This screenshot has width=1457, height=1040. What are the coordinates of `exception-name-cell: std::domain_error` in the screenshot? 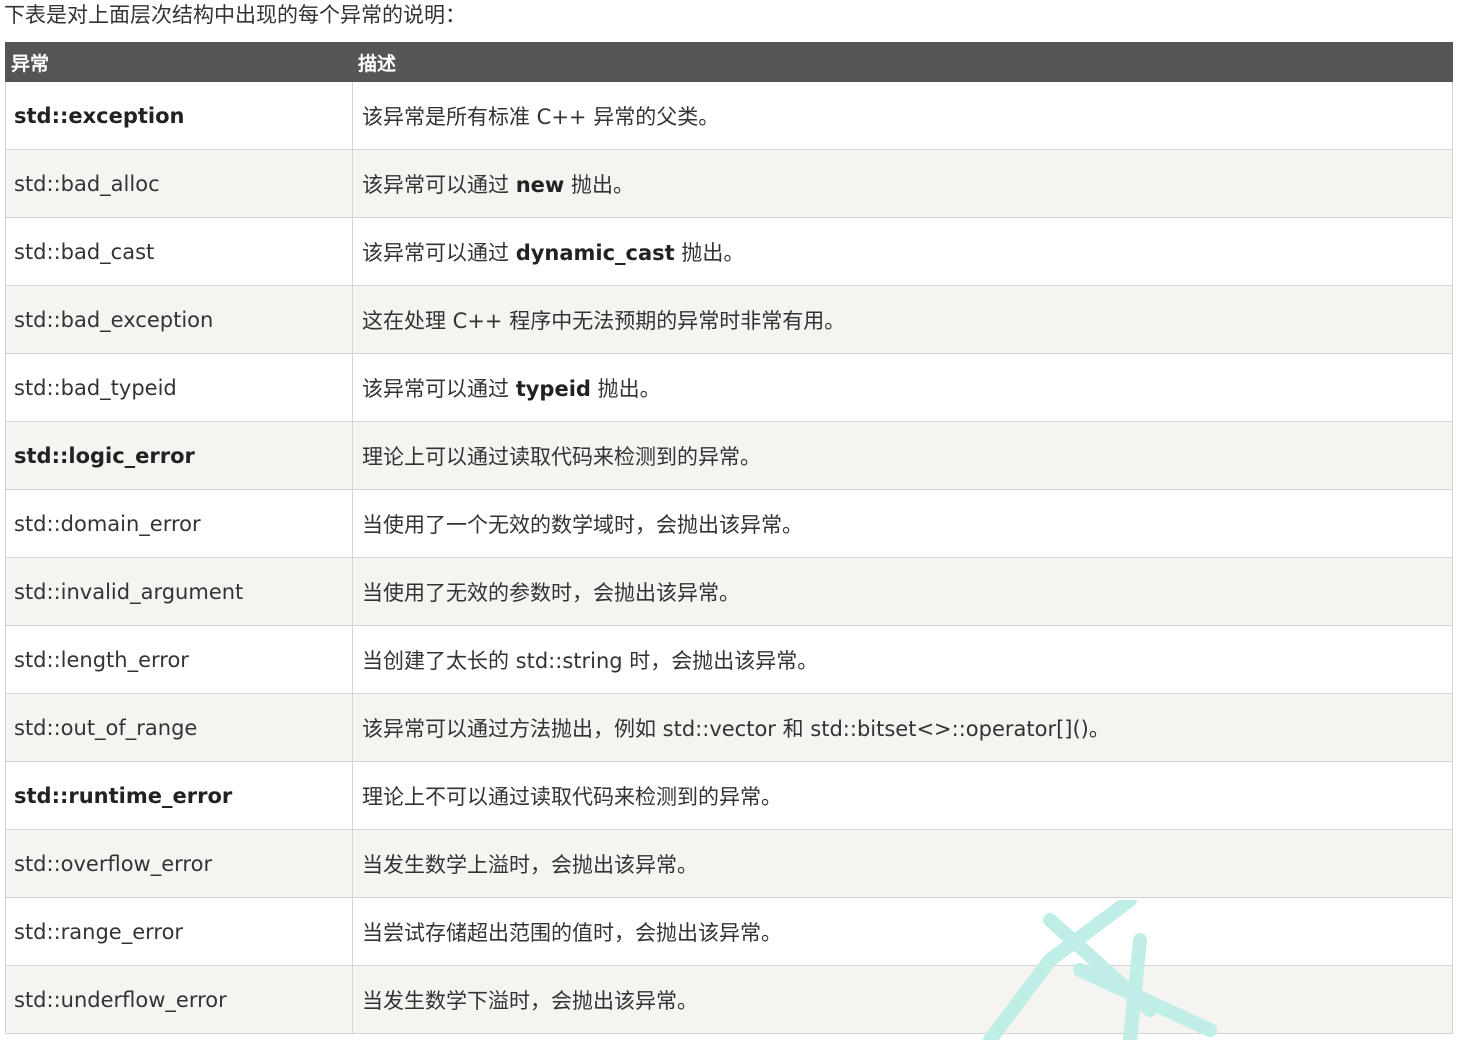 It's located at (179, 523).